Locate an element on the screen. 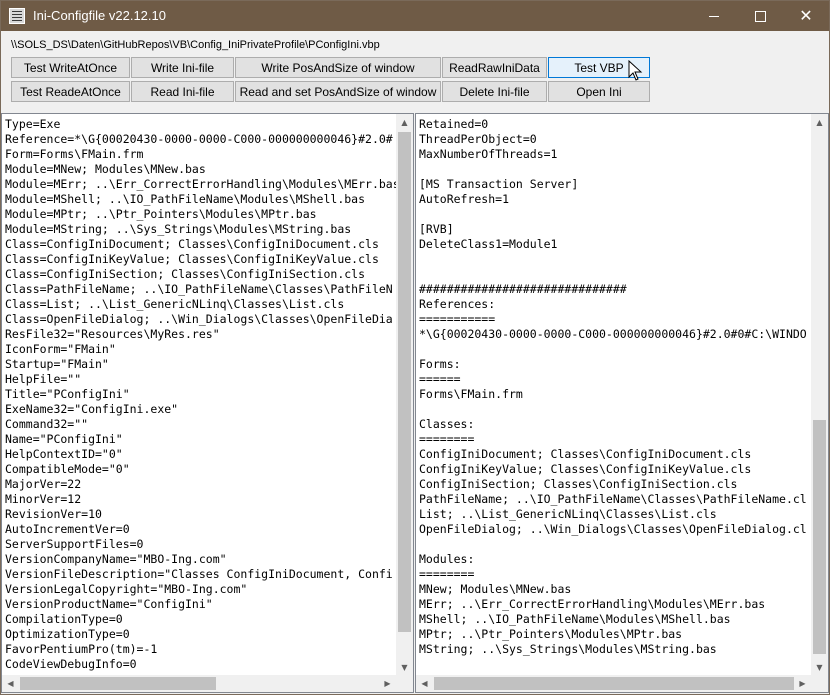  left-vertical-scrollbar: ▲ ▼ is located at coordinates (404, 395).